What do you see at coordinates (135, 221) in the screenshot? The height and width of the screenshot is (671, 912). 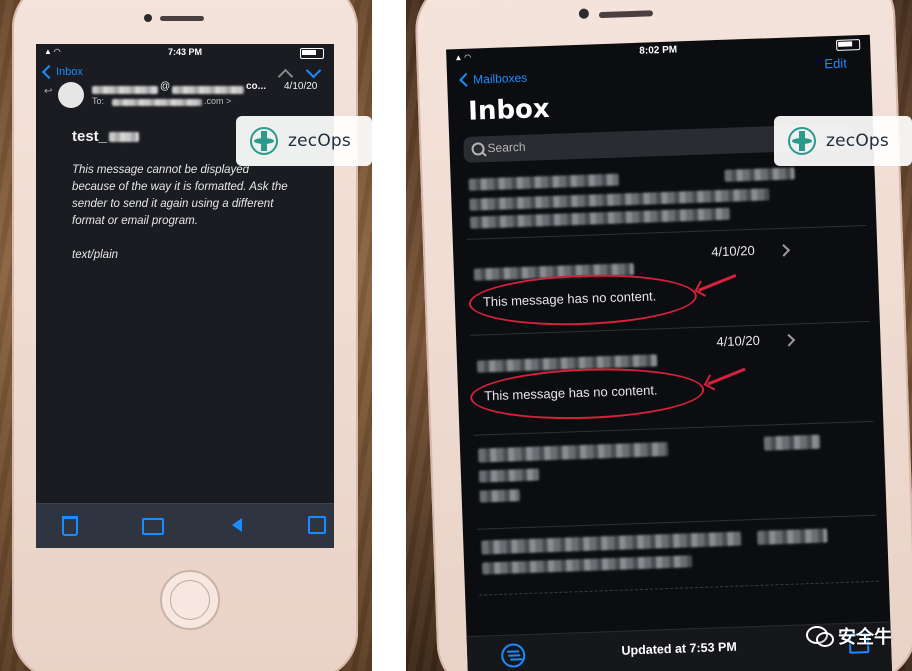 I see `body-line: format or email program.` at bounding box center [135, 221].